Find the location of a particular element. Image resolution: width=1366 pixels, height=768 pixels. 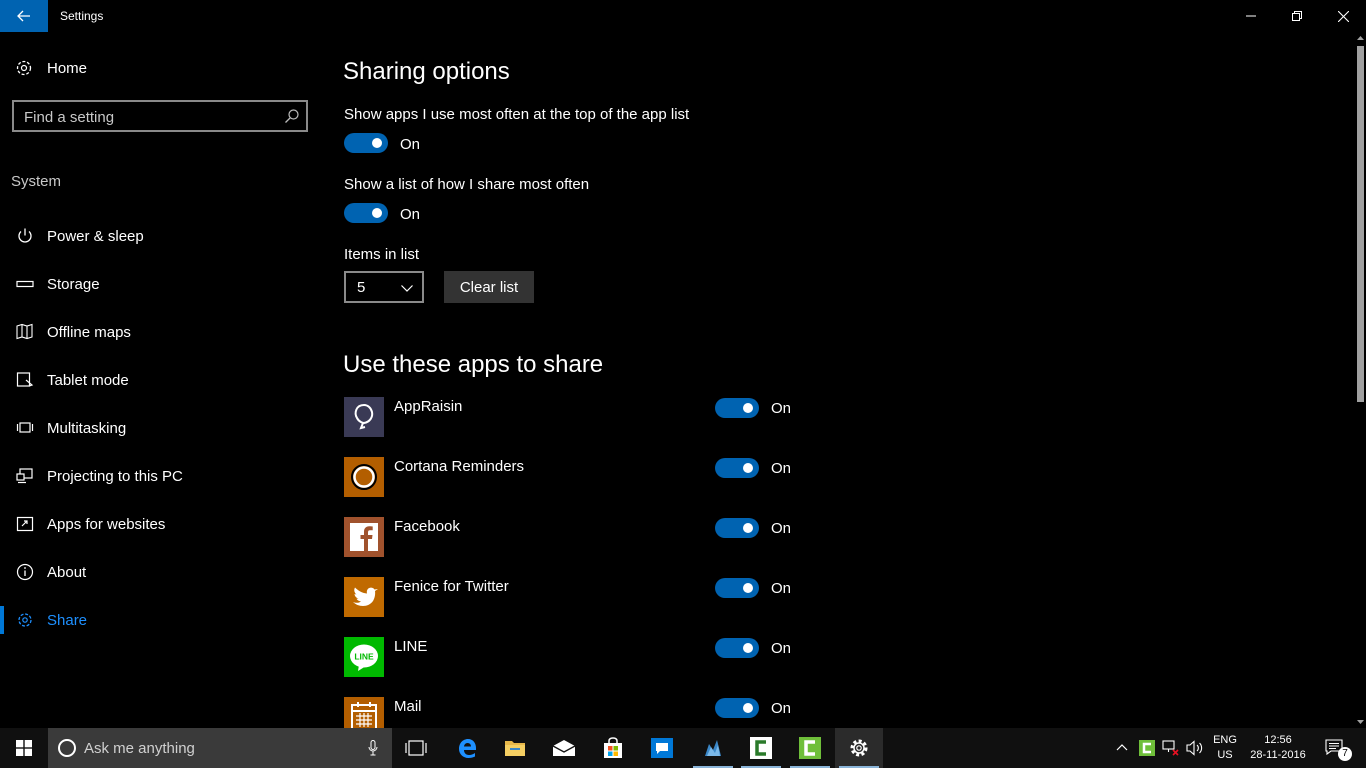

facebook-share-toggle is located at coordinates (737, 528).